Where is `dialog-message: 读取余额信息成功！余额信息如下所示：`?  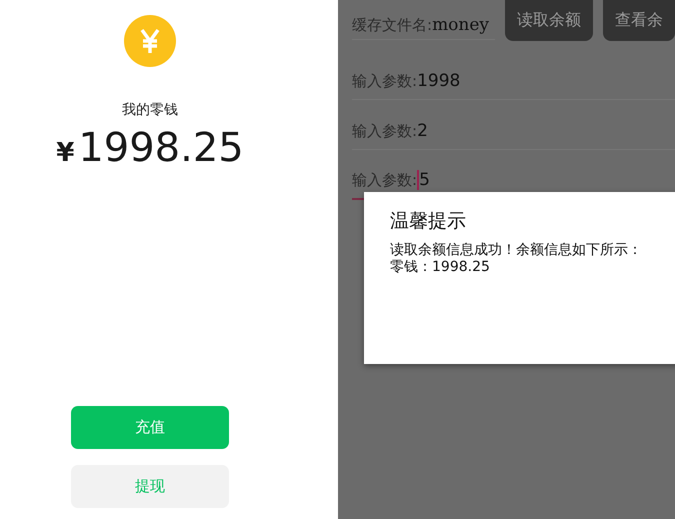
dialog-message: 读取余额信息成功！余额信息如下所示： is located at coordinates (516, 250).